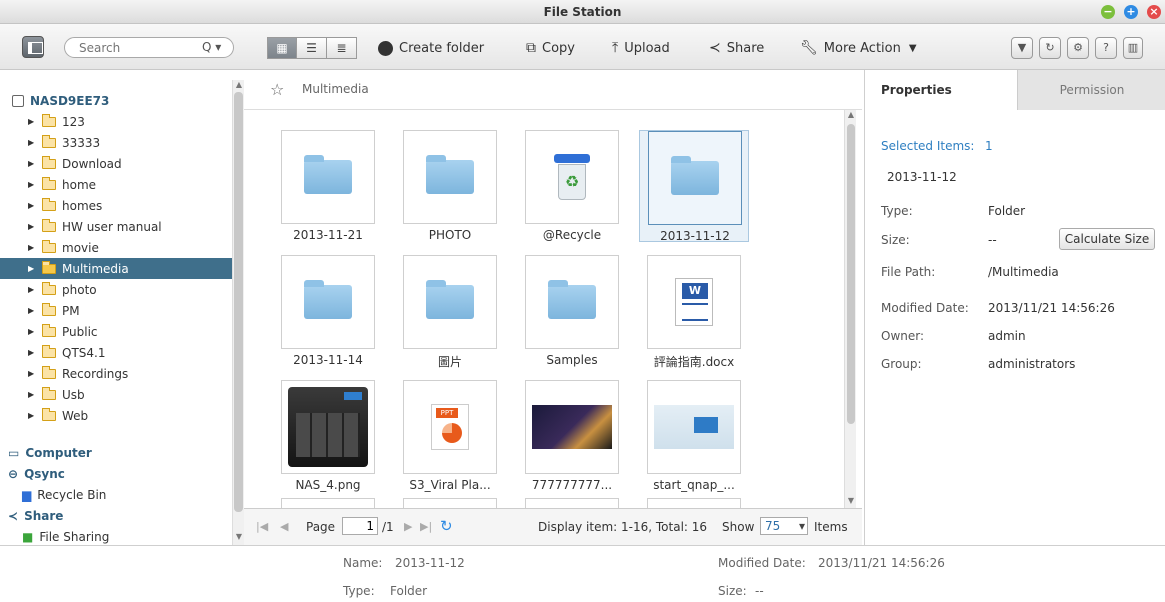 This screenshot has width=1165, height=602. Describe the element at coordinates (116, 163) in the screenshot. I see `tree-folder: ▶ Download` at that location.